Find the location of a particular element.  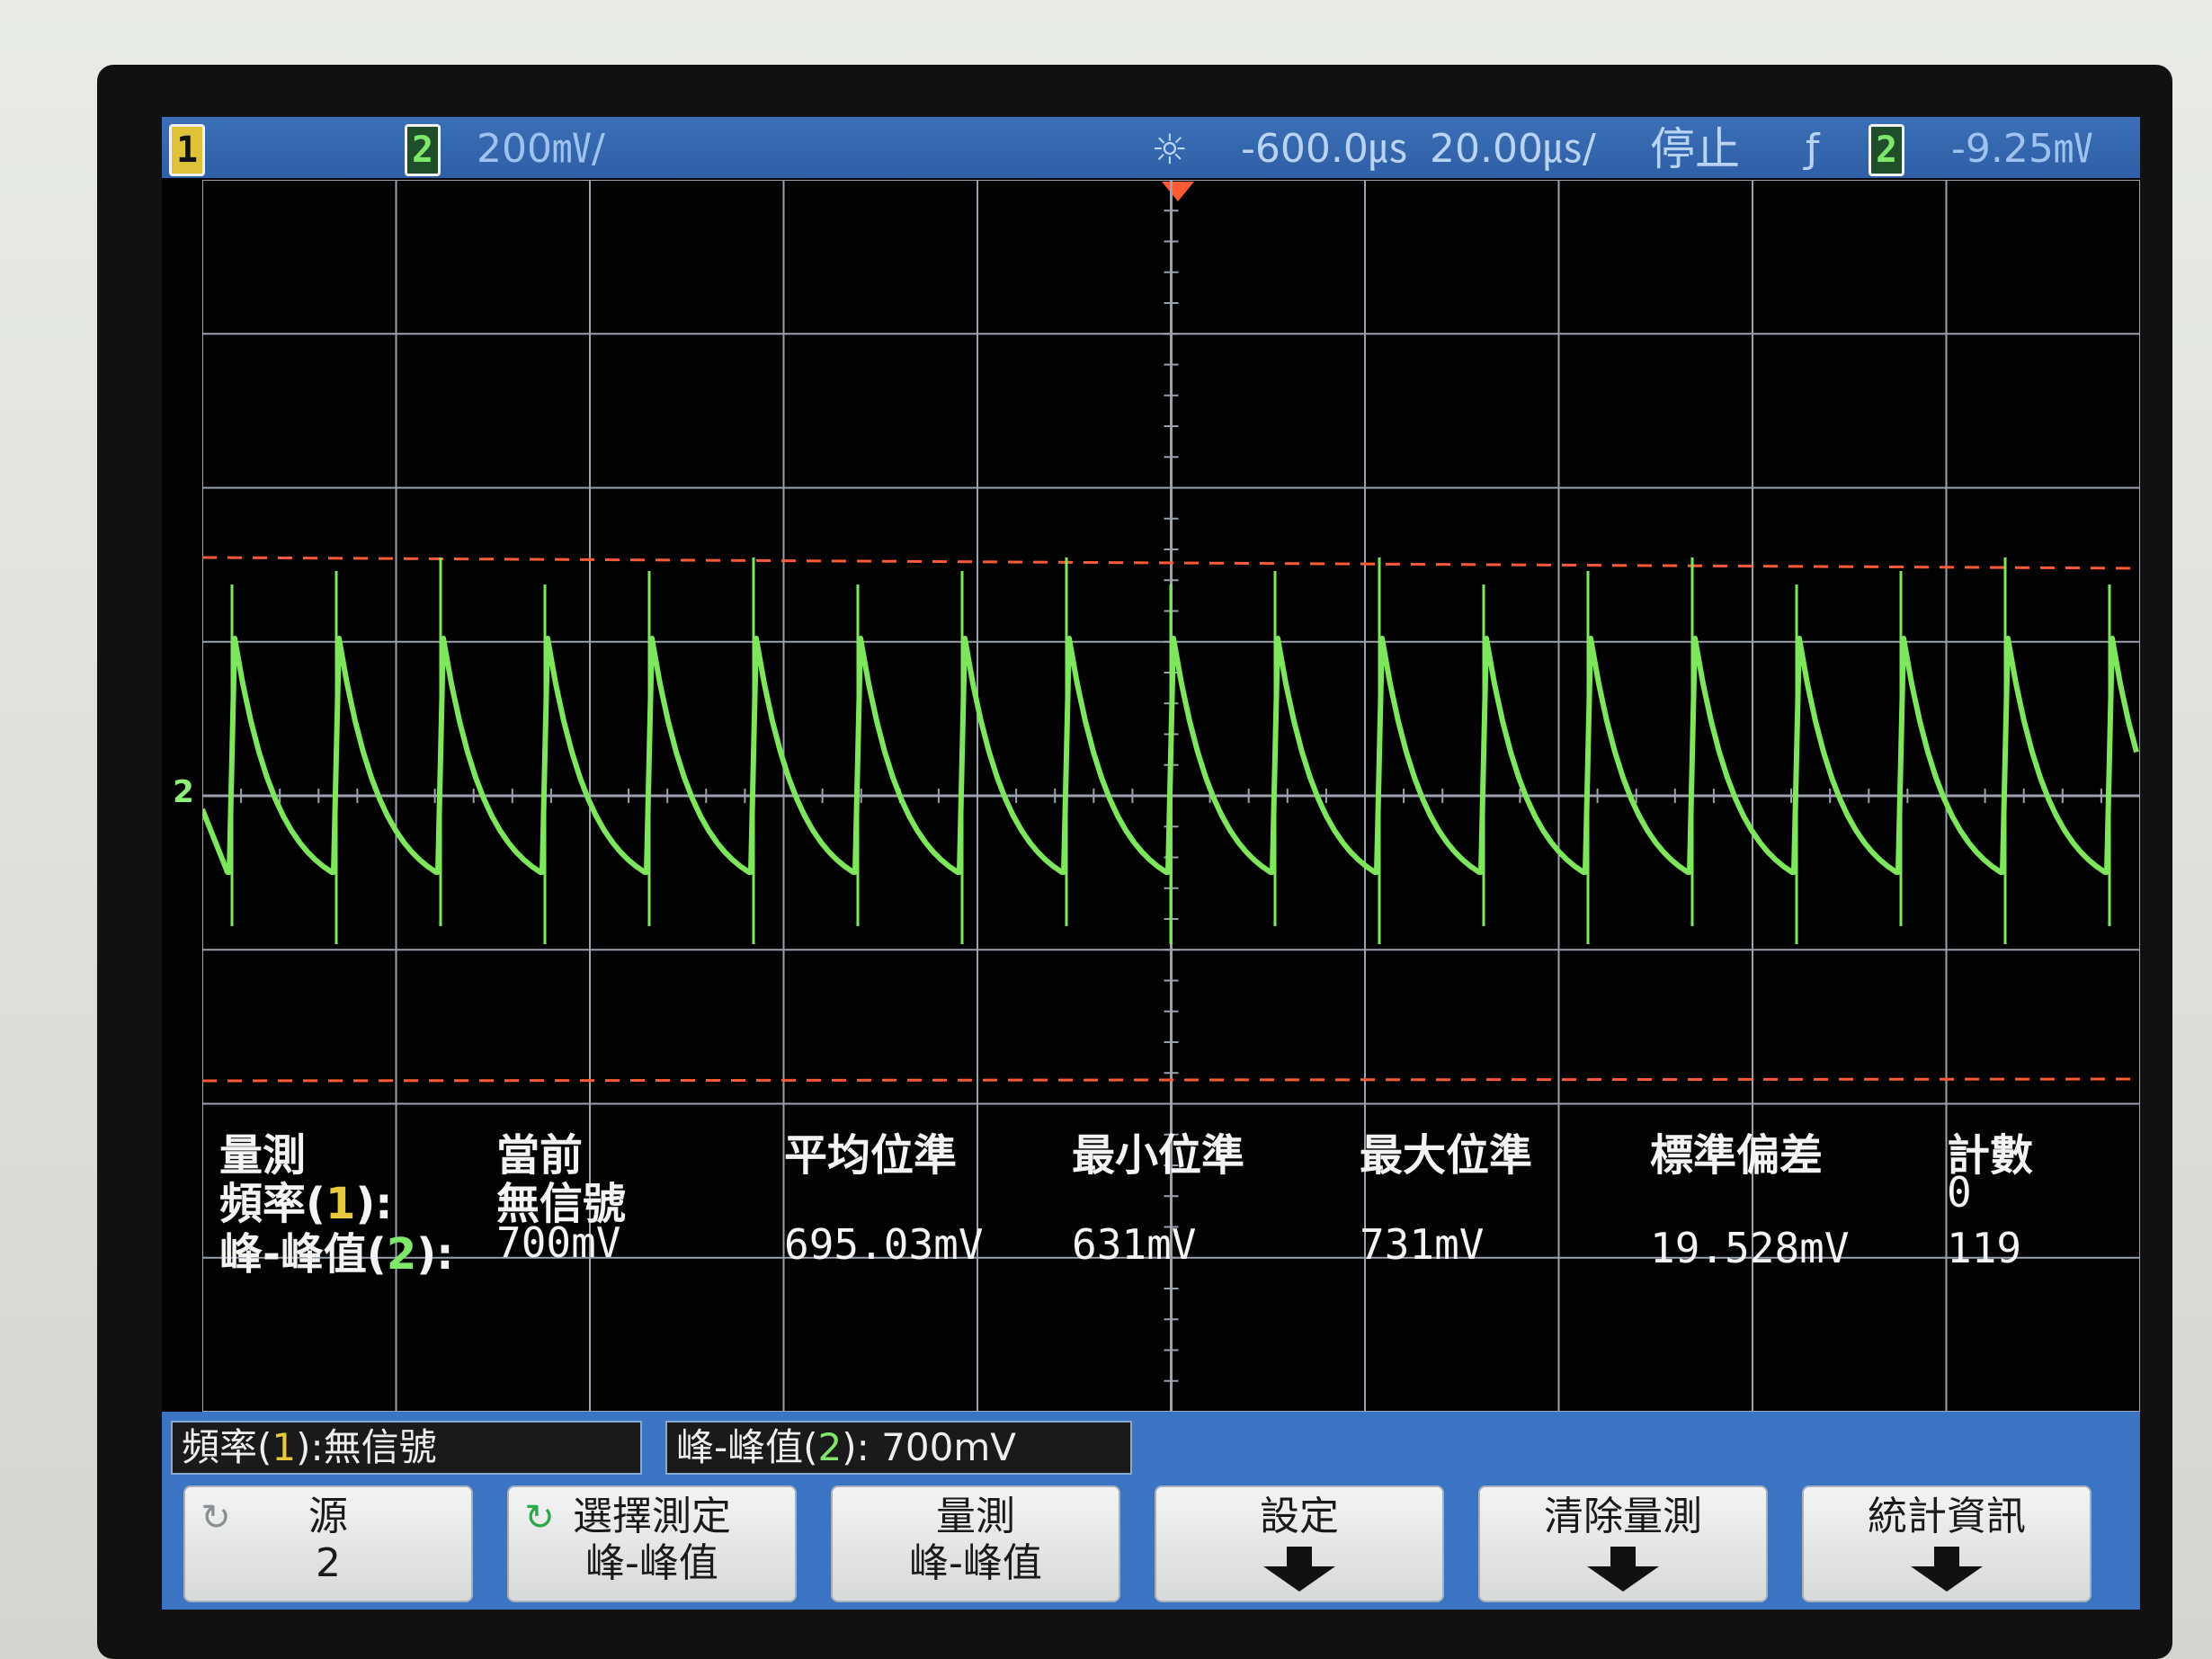

measure-softkey-value: 峰-峰值 is located at coordinates (975, 1563).